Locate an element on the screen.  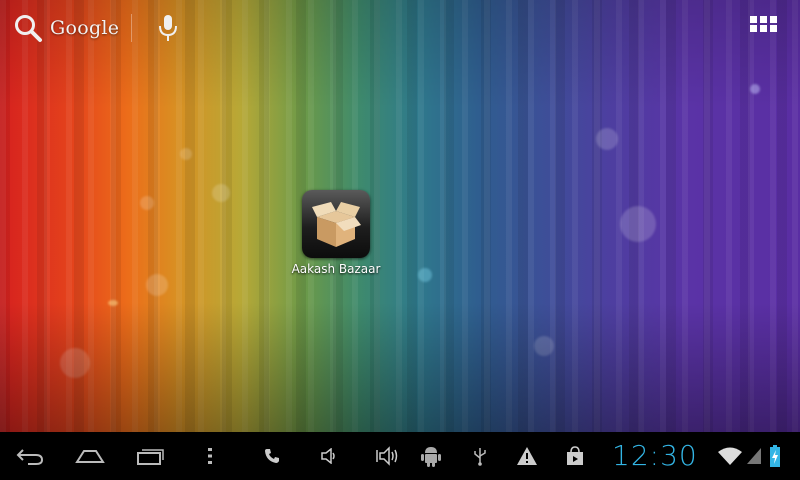
recent-apps-button is located at coordinates (150, 456).